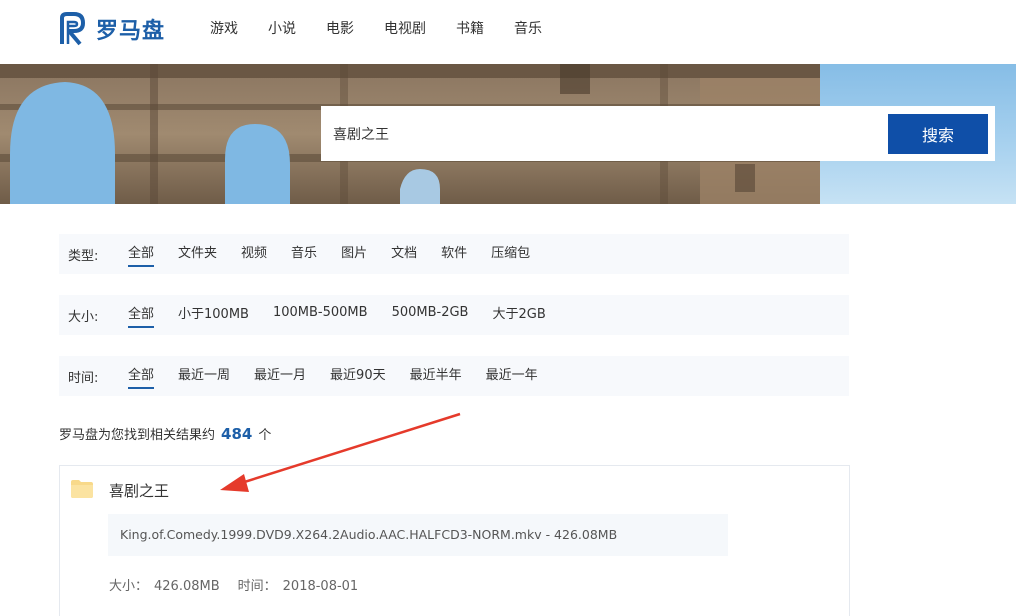 This screenshot has height=616, width=1016. I want to click on size-label: 大小：, so click(129, 586).